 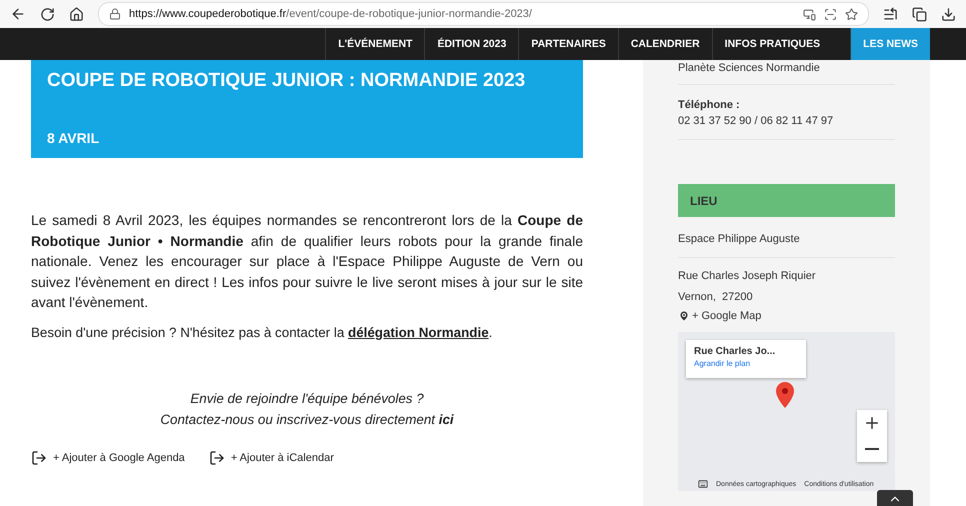 What do you see at coordinates (286, 81) in the screenshot?
I see `event-title: COUPE DE ROBOTIQUE JUNIOR : NORMANDIE 2023` at bounding box center [286, 81].